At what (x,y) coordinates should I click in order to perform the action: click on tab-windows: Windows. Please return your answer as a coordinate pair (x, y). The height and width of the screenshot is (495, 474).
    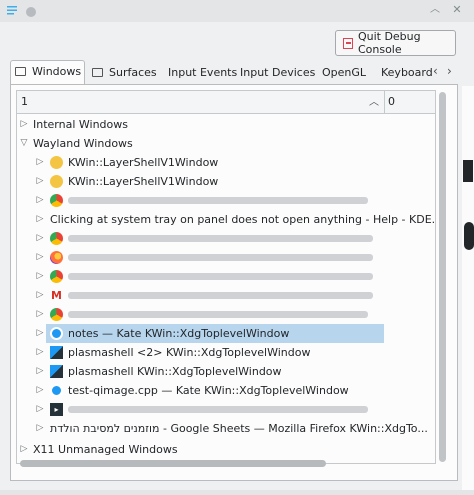
    Looking at the image, I should click on (47, 72).